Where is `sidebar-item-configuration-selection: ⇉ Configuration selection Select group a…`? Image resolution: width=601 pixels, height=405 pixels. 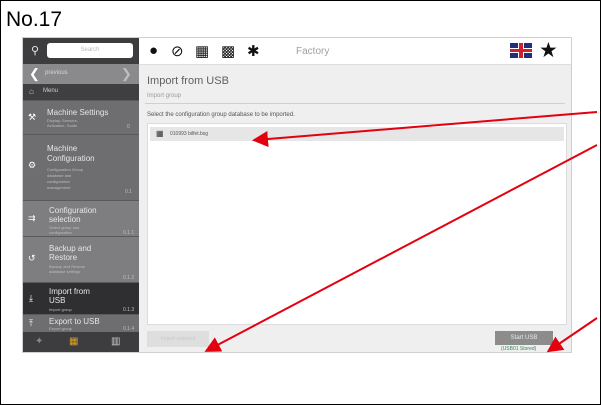
sidebar-item-configuration-selection: ⇉ Configuration selection Select group a… is located at coordinates (81, 218).